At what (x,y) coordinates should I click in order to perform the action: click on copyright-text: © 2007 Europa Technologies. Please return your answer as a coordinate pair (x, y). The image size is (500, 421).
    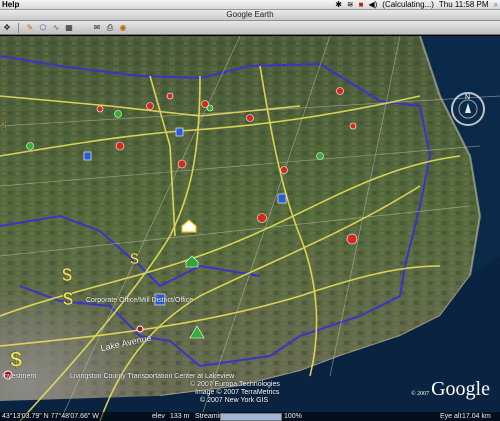
    Looking at the image, I should click on (235, 384).